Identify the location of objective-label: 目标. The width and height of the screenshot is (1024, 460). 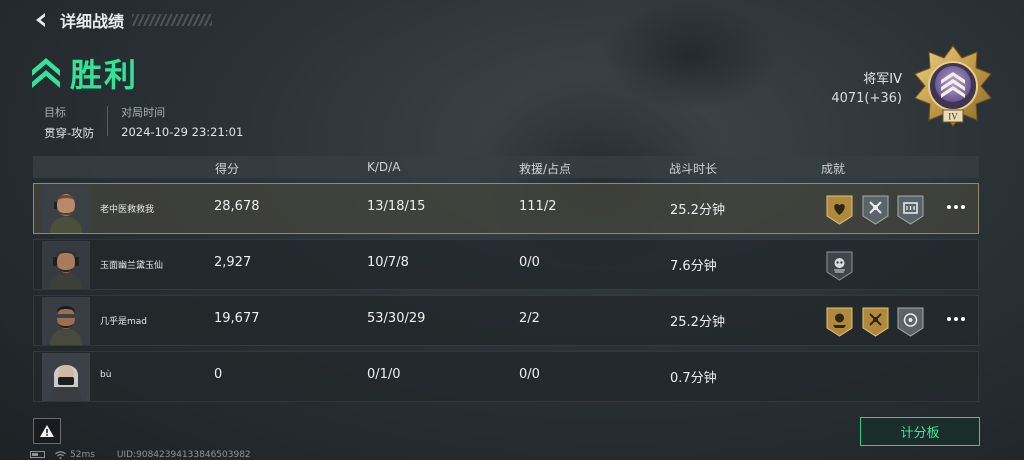
(55, 112).